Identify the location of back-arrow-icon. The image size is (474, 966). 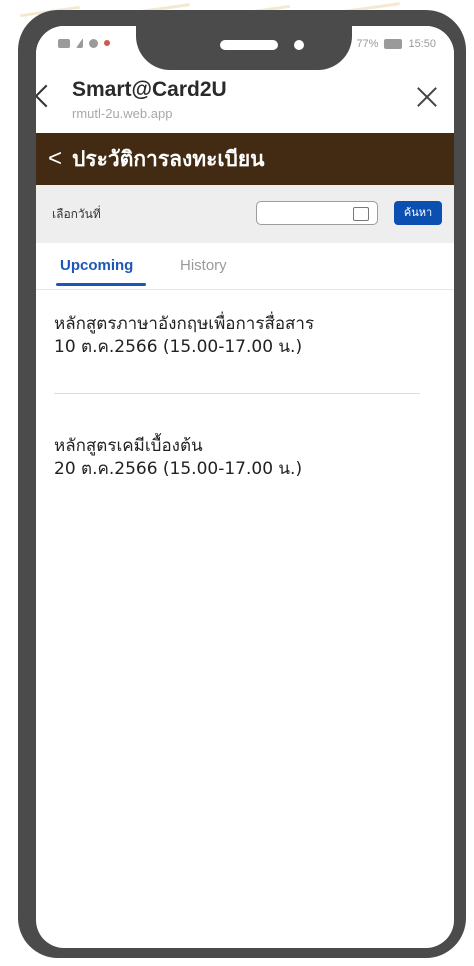
(47, 96).